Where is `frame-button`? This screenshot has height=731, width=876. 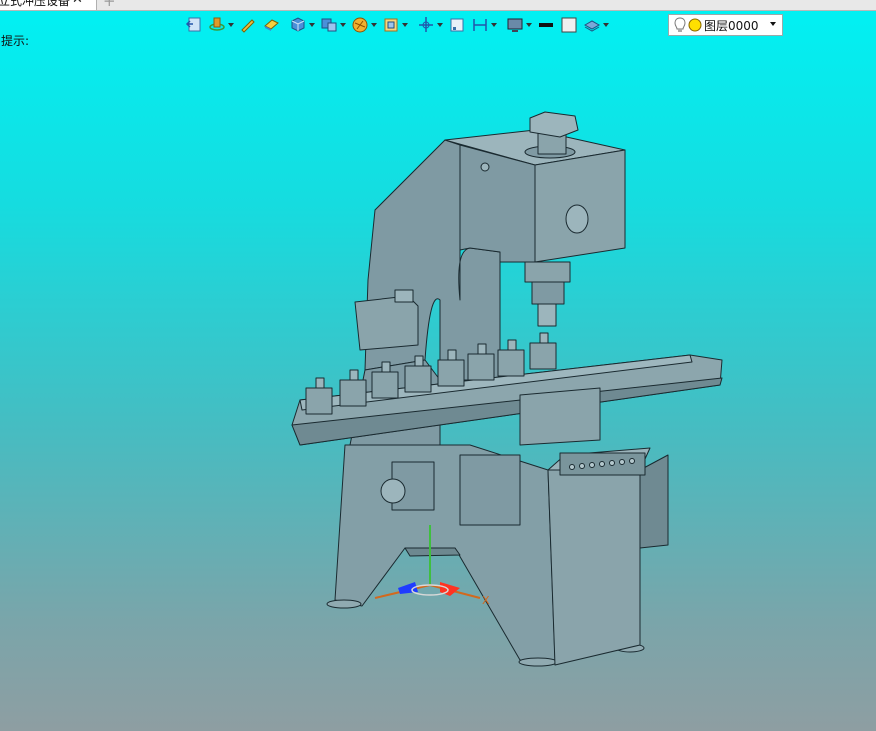
frame-button is located at coordinates (395, 25).